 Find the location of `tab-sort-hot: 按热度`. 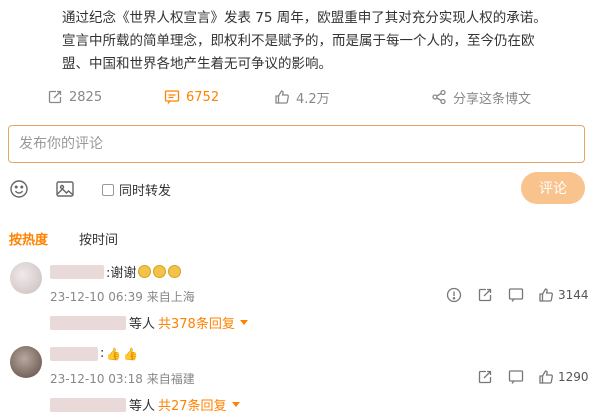

tab-sort-hot: 按热度 is located at coordinates (28, 238).